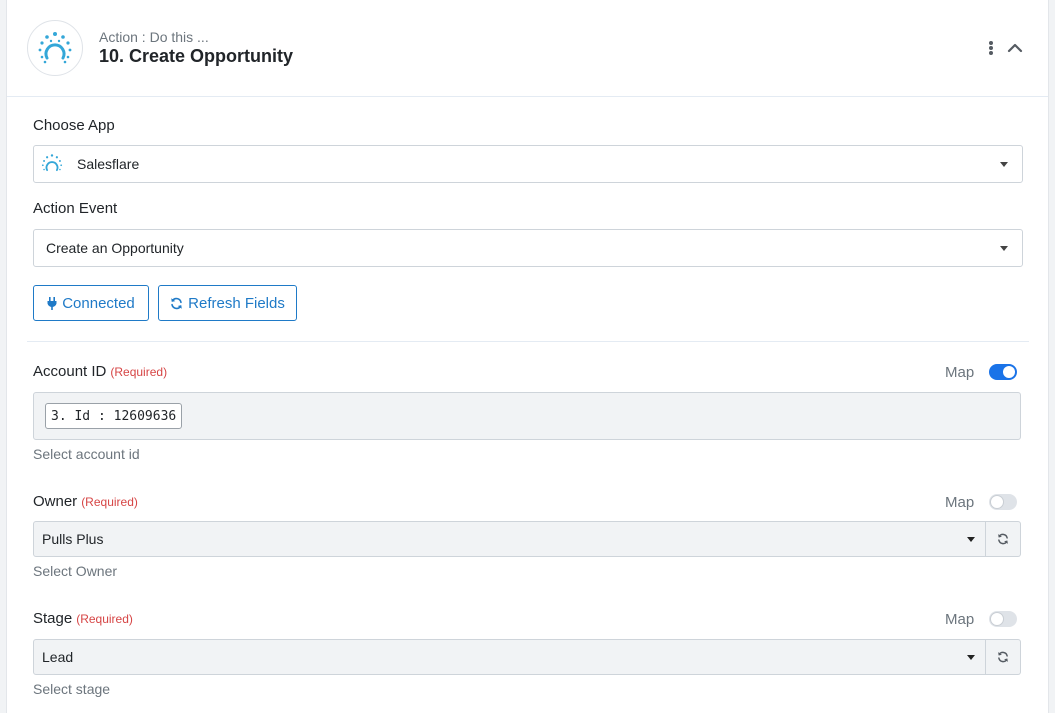 Image resolution: width=1055 pixels, height=713 pixels. I want to click on stage-map-label: Map, so click(960, 619).